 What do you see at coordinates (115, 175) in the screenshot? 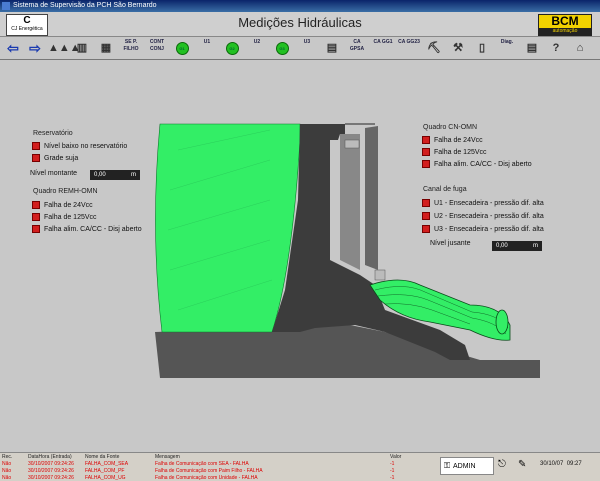
I see `nivel-montante-value: 0,00 m` at bounding box center [115, 175].